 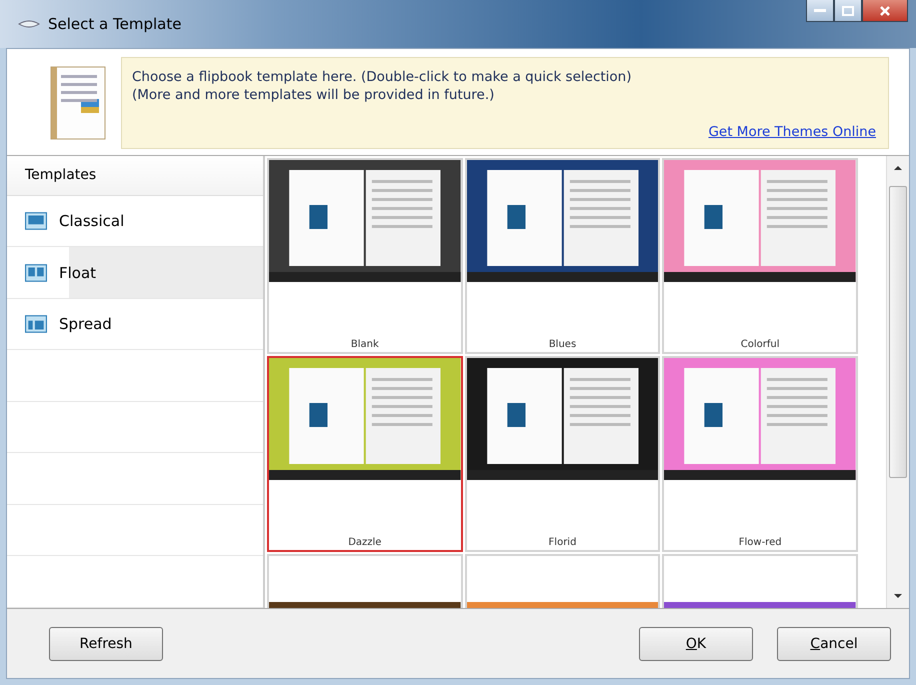 I want to click on more-themes-link: Get More Themes Online, so click(x=792, y=132).